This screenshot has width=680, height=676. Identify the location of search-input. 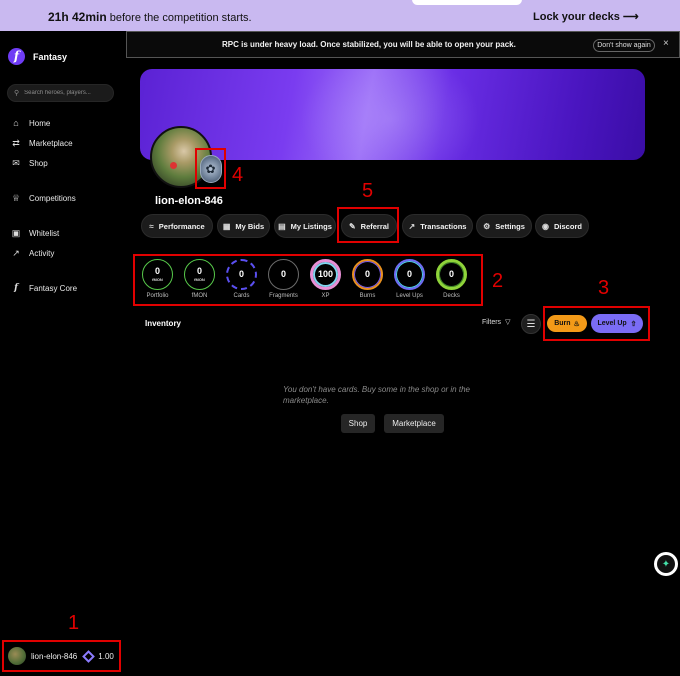
(68, 93).